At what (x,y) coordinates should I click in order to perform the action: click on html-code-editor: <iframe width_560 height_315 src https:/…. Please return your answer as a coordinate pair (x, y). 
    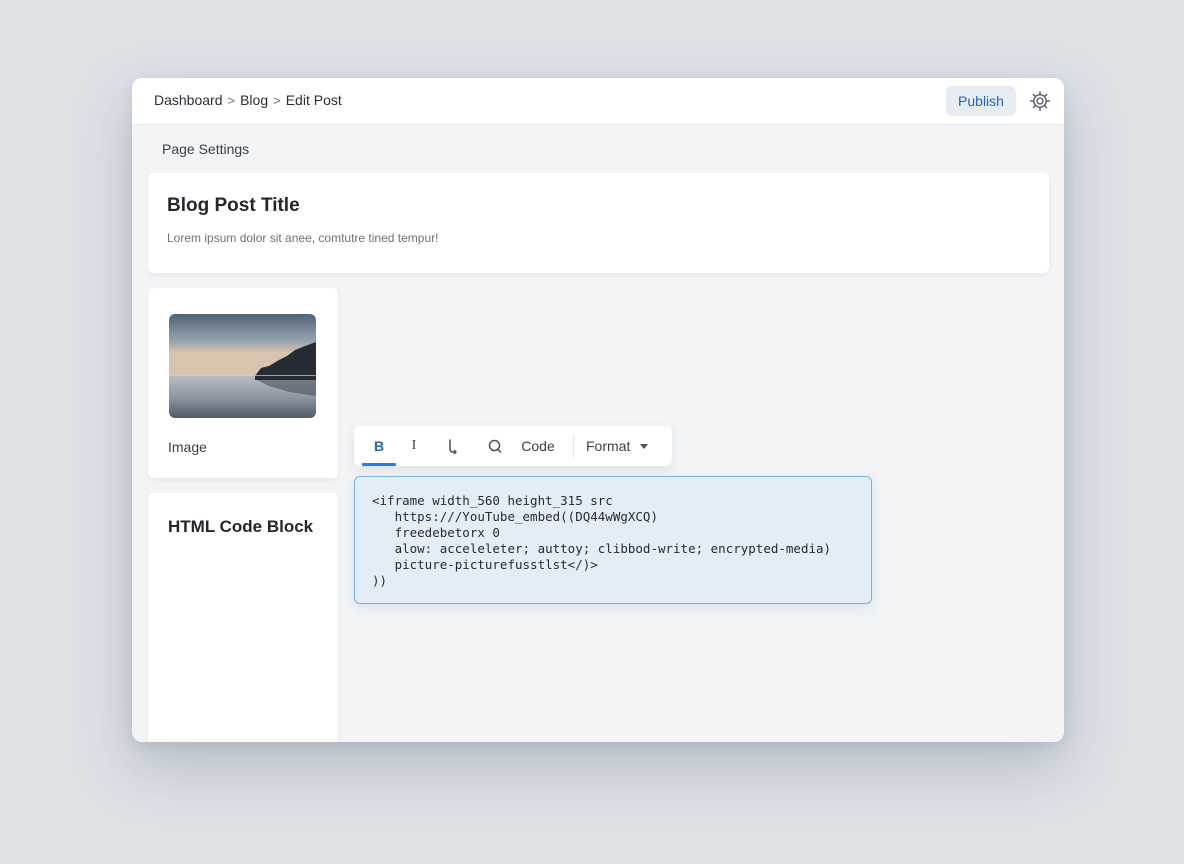
    Looking at the image, I should click on (613, 540).